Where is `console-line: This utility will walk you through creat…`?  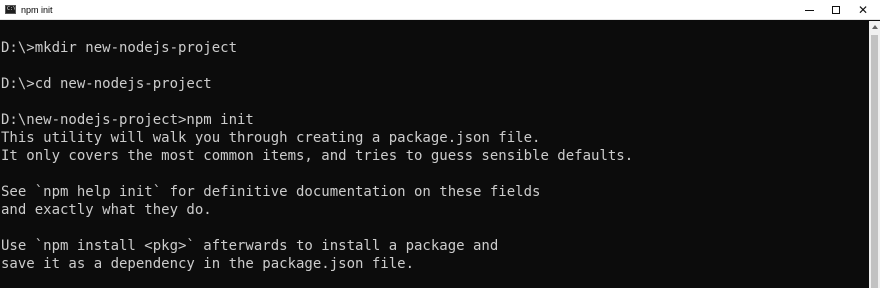
console-line: This utility will walk you through creat… is located at coordinates (271, 138).